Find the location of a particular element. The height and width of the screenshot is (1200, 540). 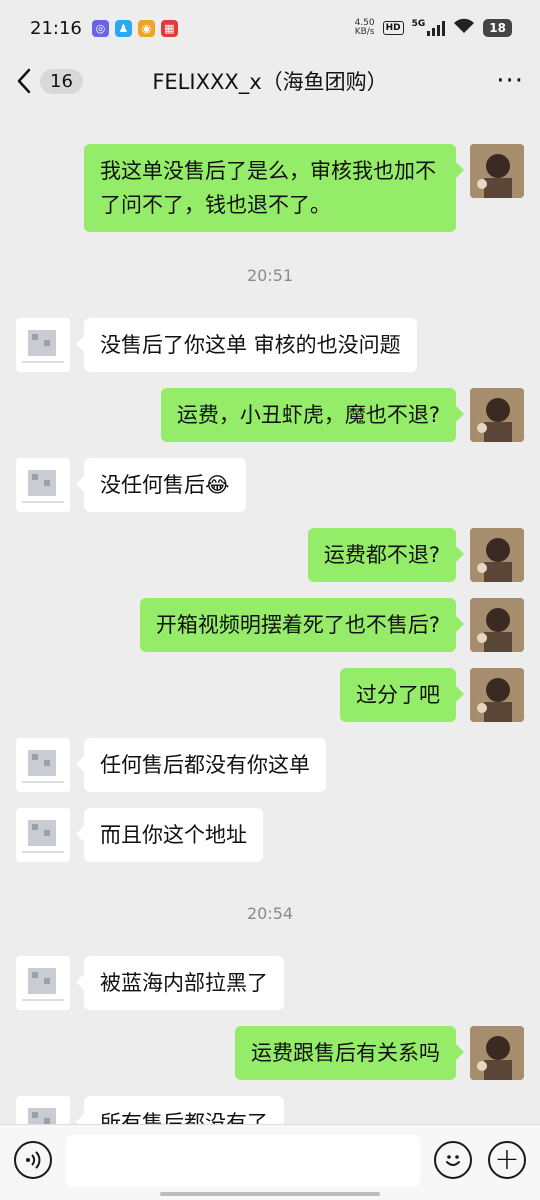

chevron-left-icon is located at coordinates (24, 81).